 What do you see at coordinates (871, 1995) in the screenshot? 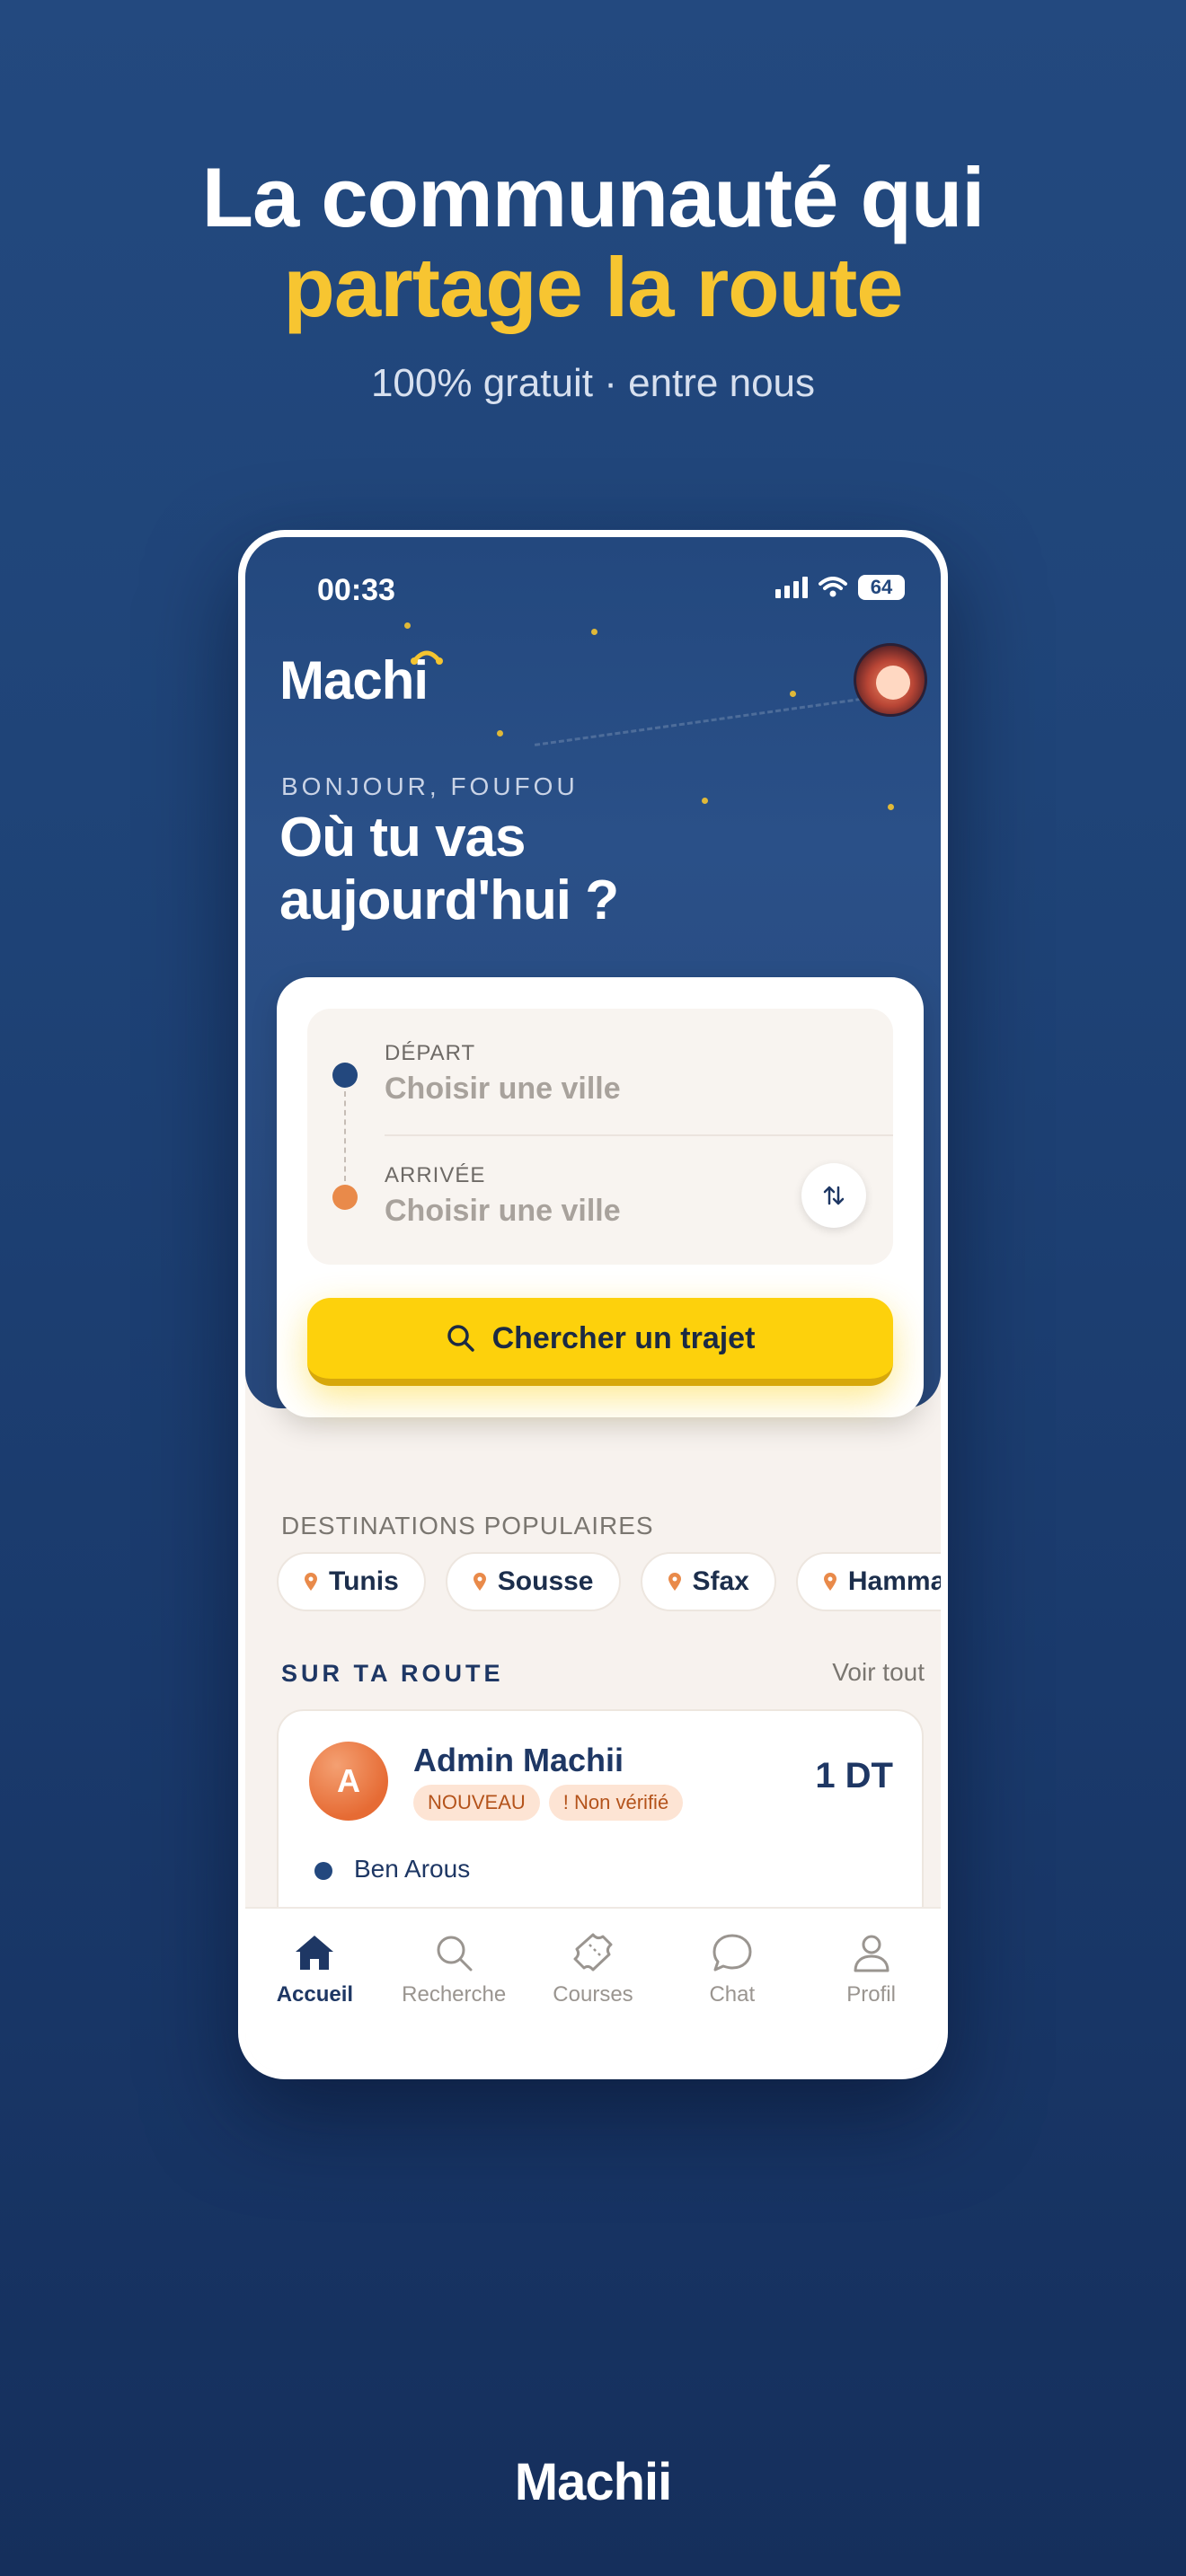
I see `nav-label: Profil` at bounding box center [871, 1995].